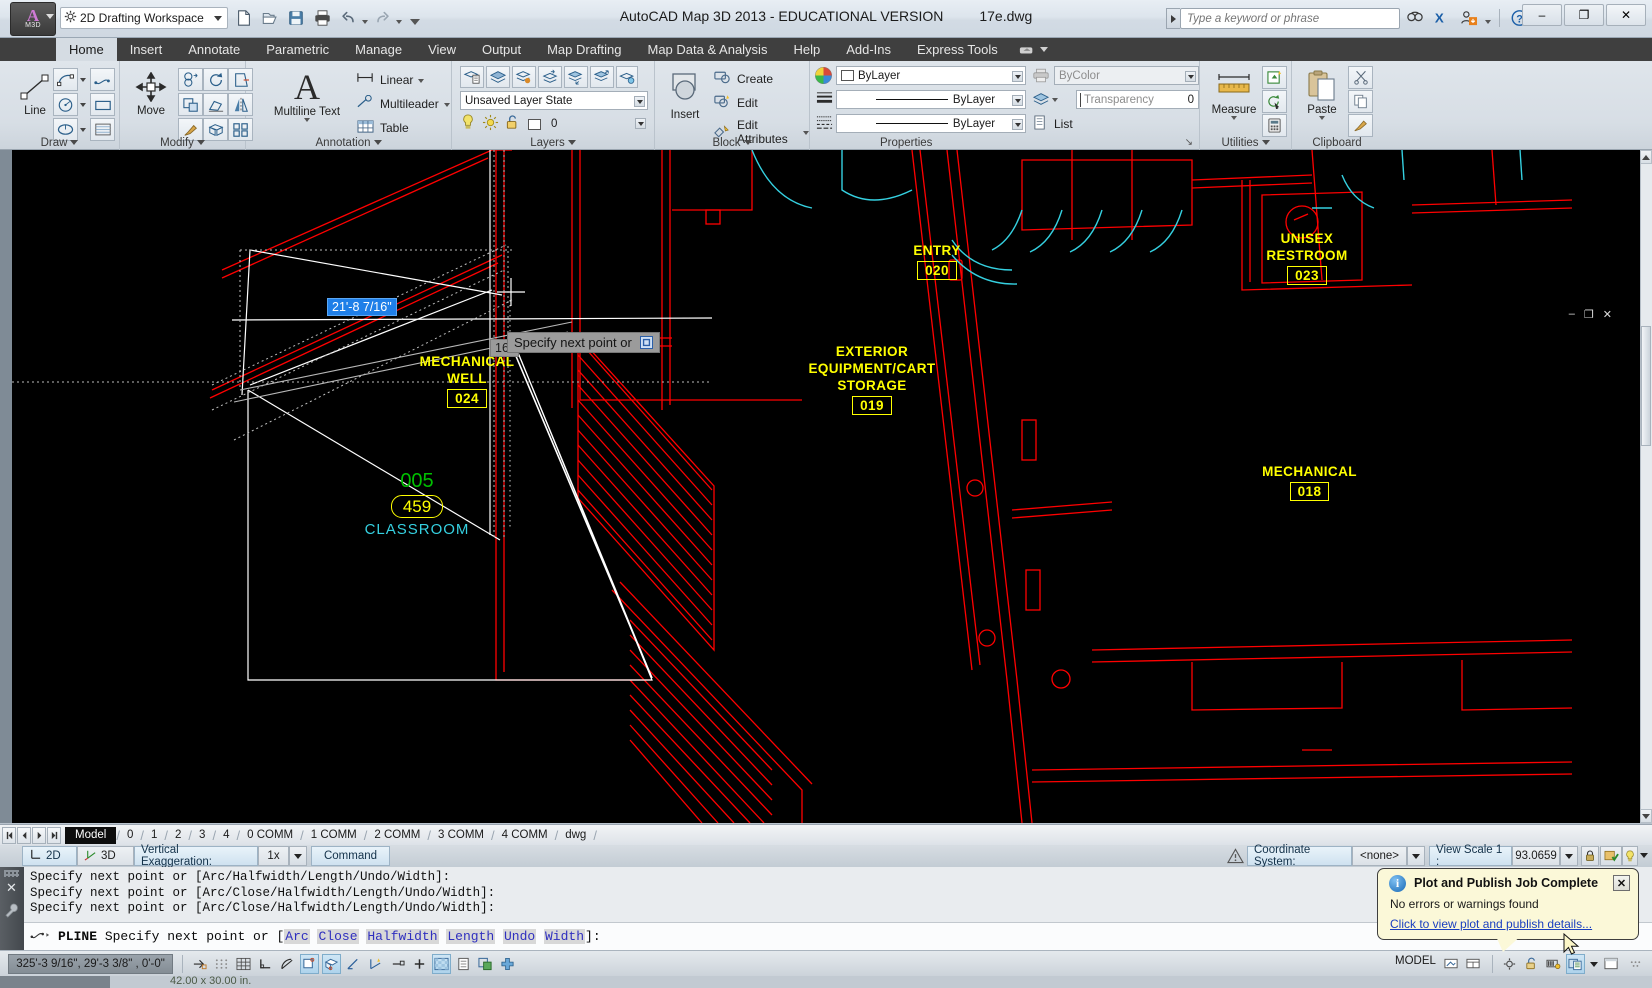  Describe the element at coordinates (446, 104) in the screenshot. I see `multileader-caret-icon` at that location.